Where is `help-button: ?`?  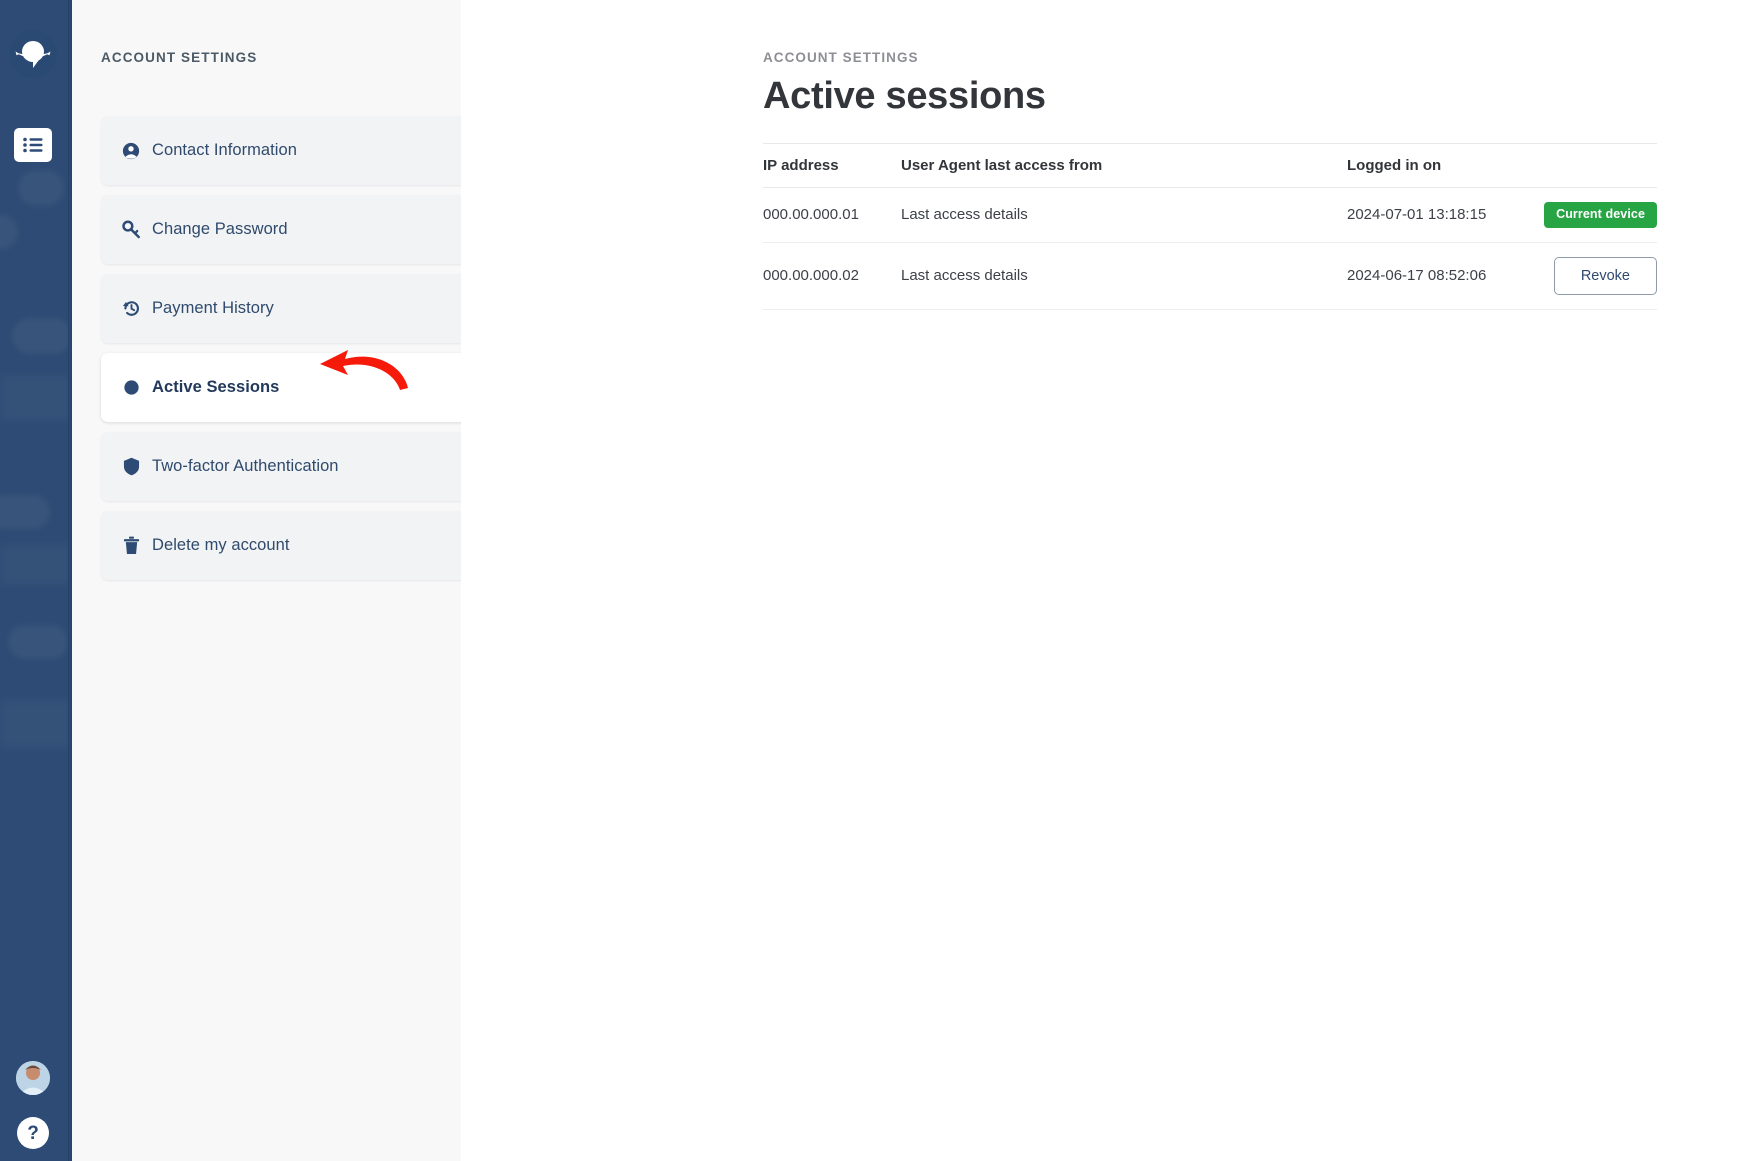
help-button: ? is located at coordinates (33, 1133).